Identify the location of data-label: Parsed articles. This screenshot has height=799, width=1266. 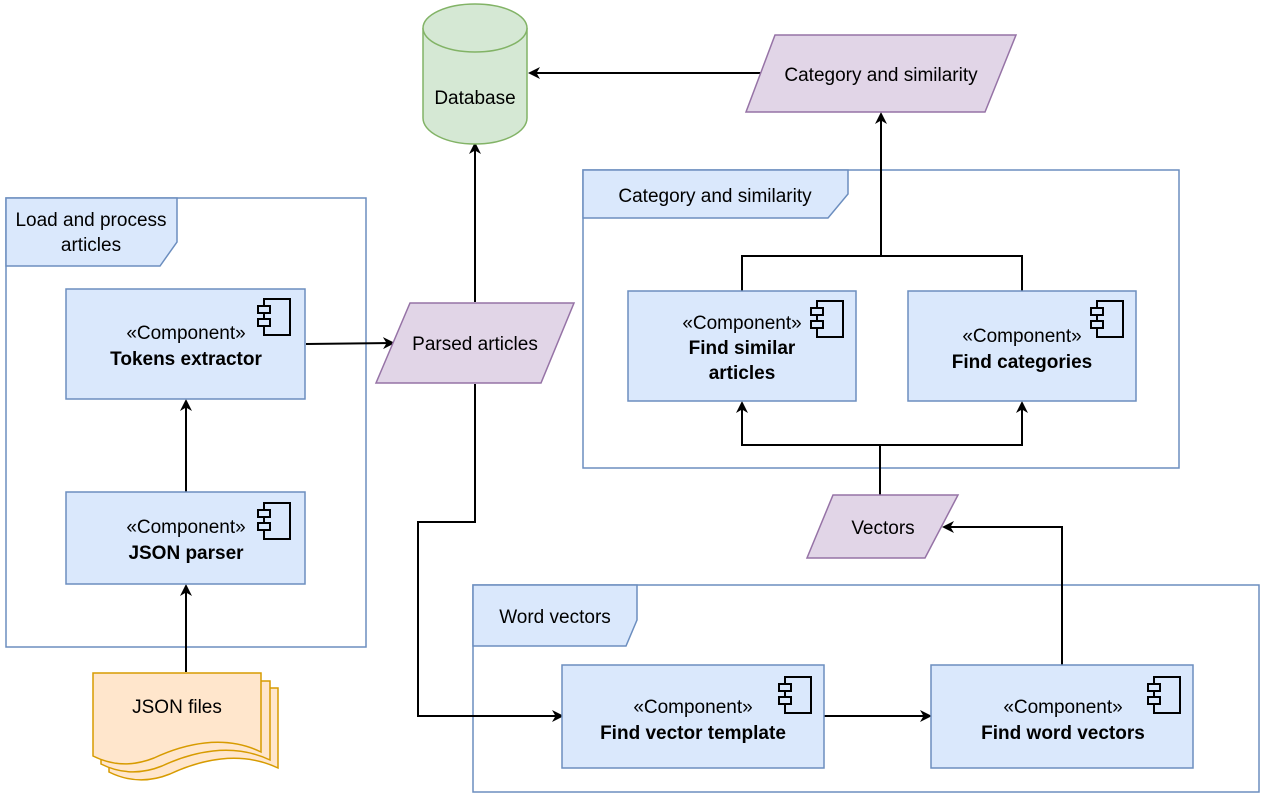
(475, 344).